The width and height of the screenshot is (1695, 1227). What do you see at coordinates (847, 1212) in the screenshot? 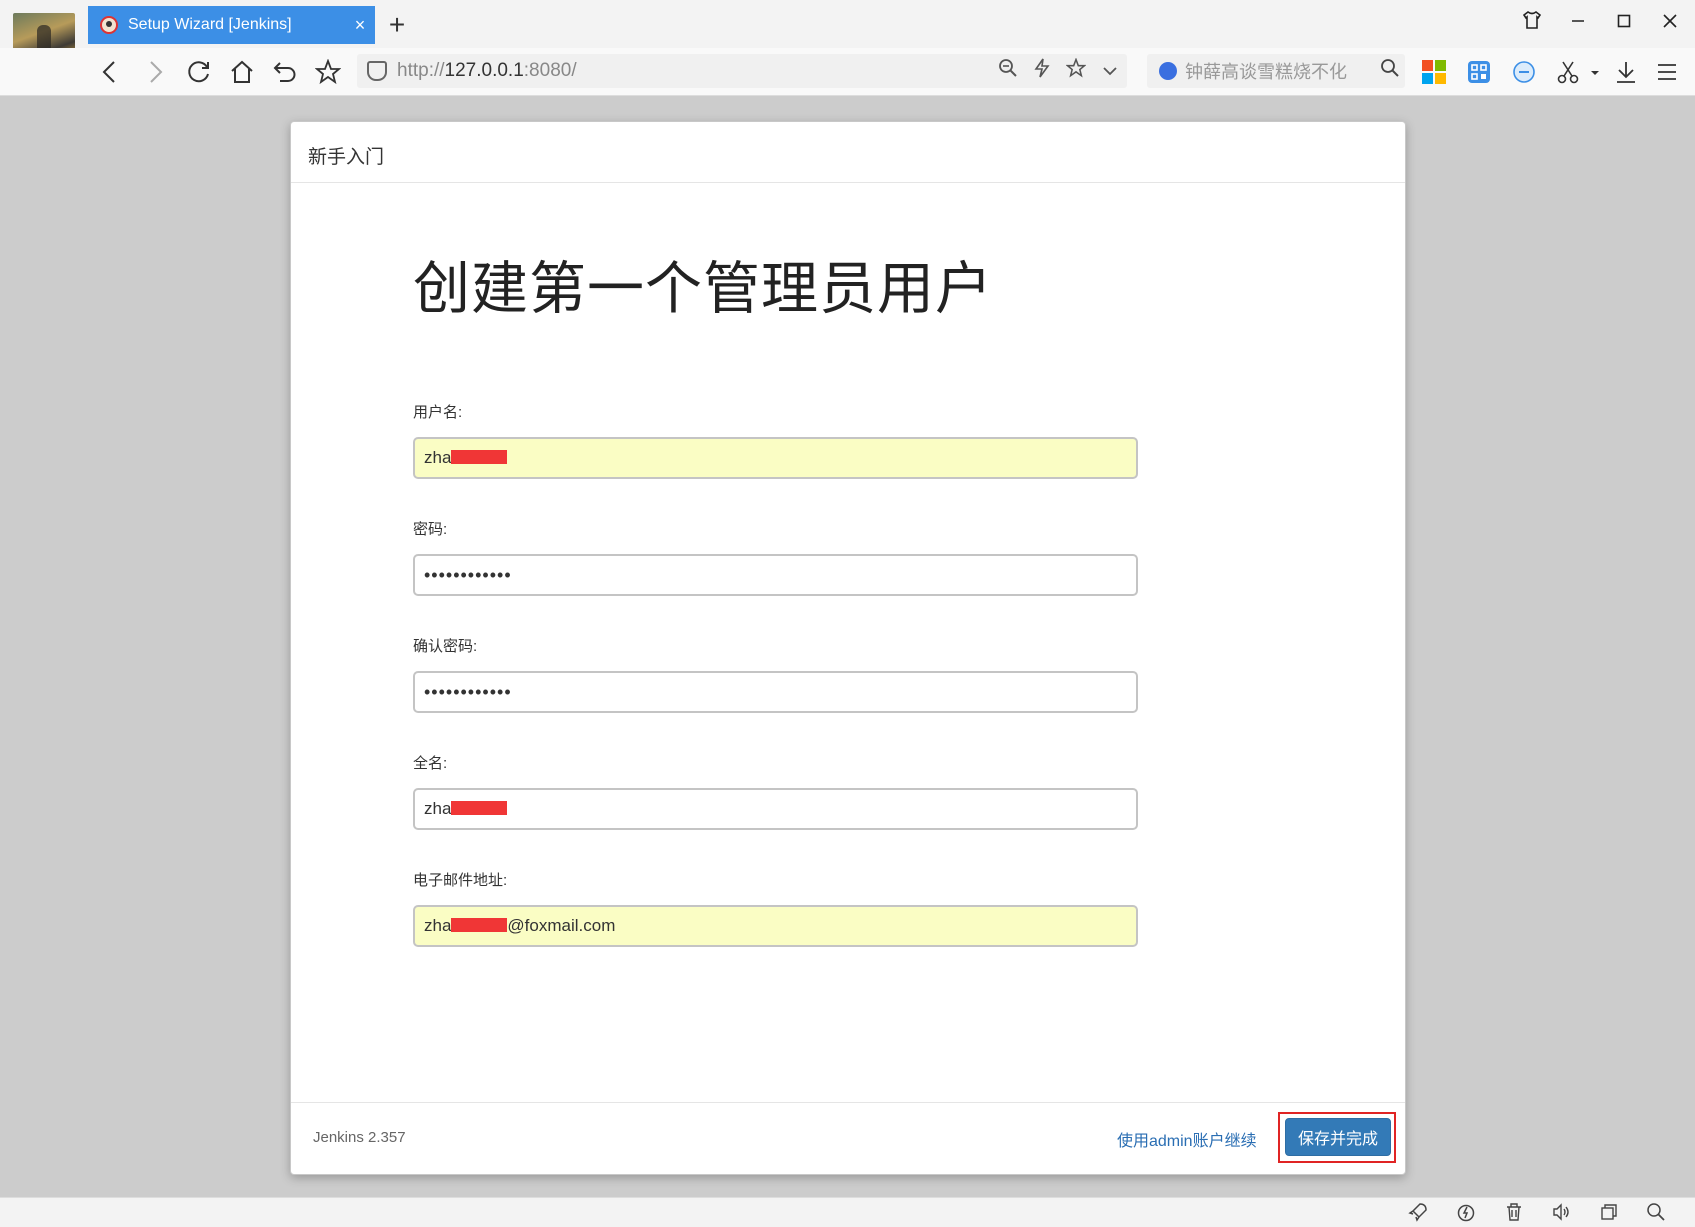
I see `browser-status-bar` at bounding box center [847, 1212].